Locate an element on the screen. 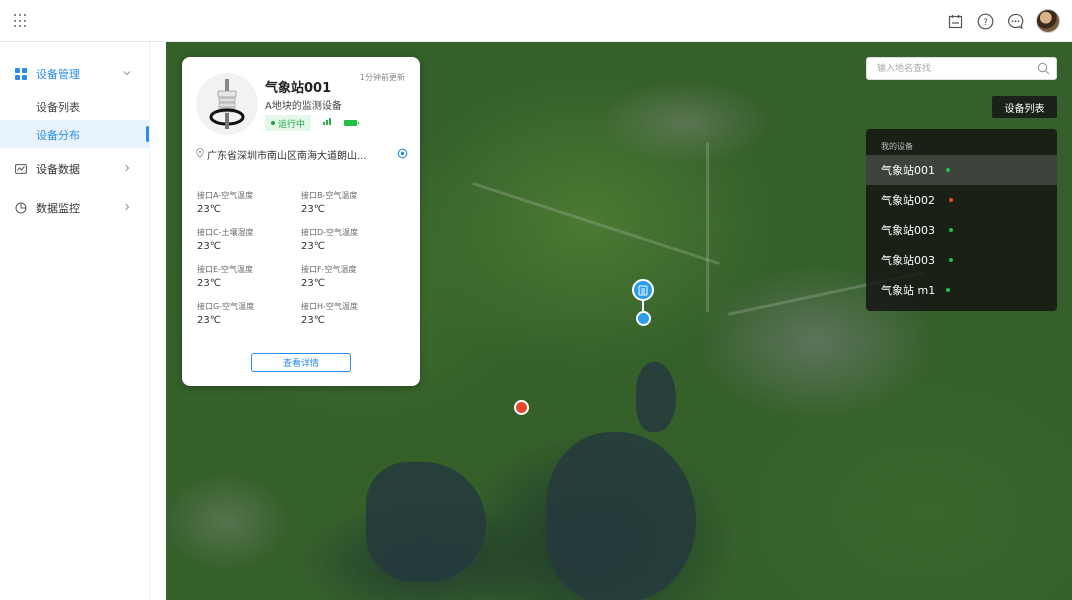 The image size is (1072, 600). sidebar-item-device-distribution: 设备分布 is located at coordinates (75, 134).